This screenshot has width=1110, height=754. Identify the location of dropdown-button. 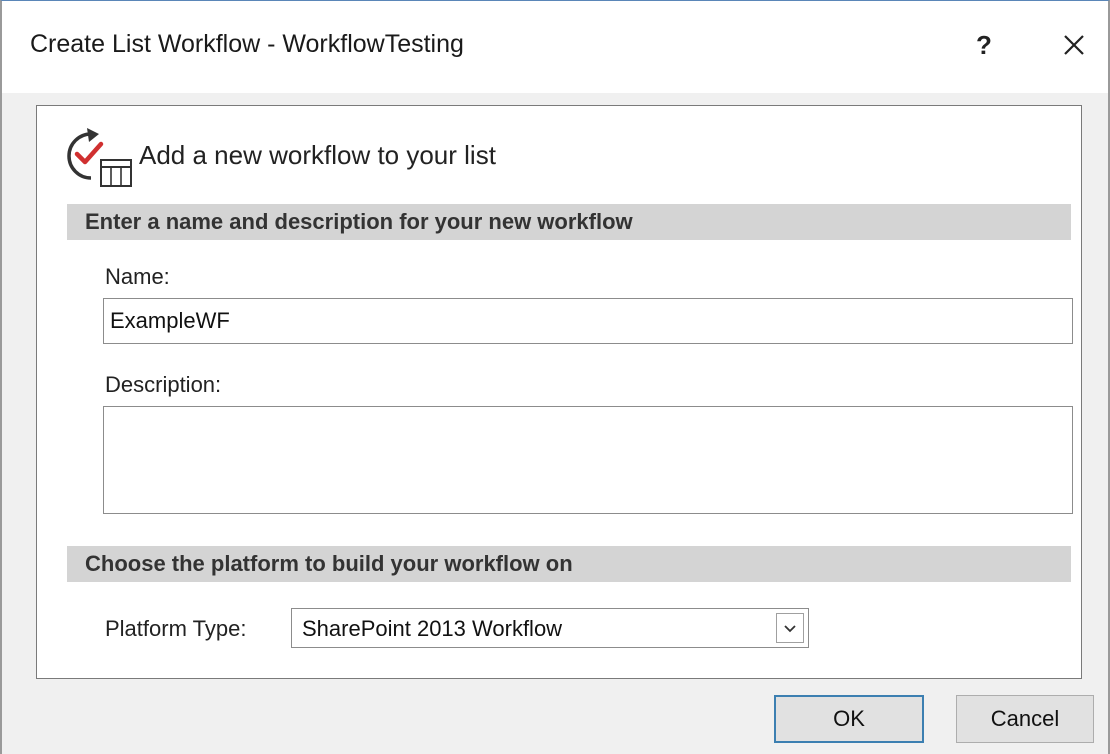
(790, 628).